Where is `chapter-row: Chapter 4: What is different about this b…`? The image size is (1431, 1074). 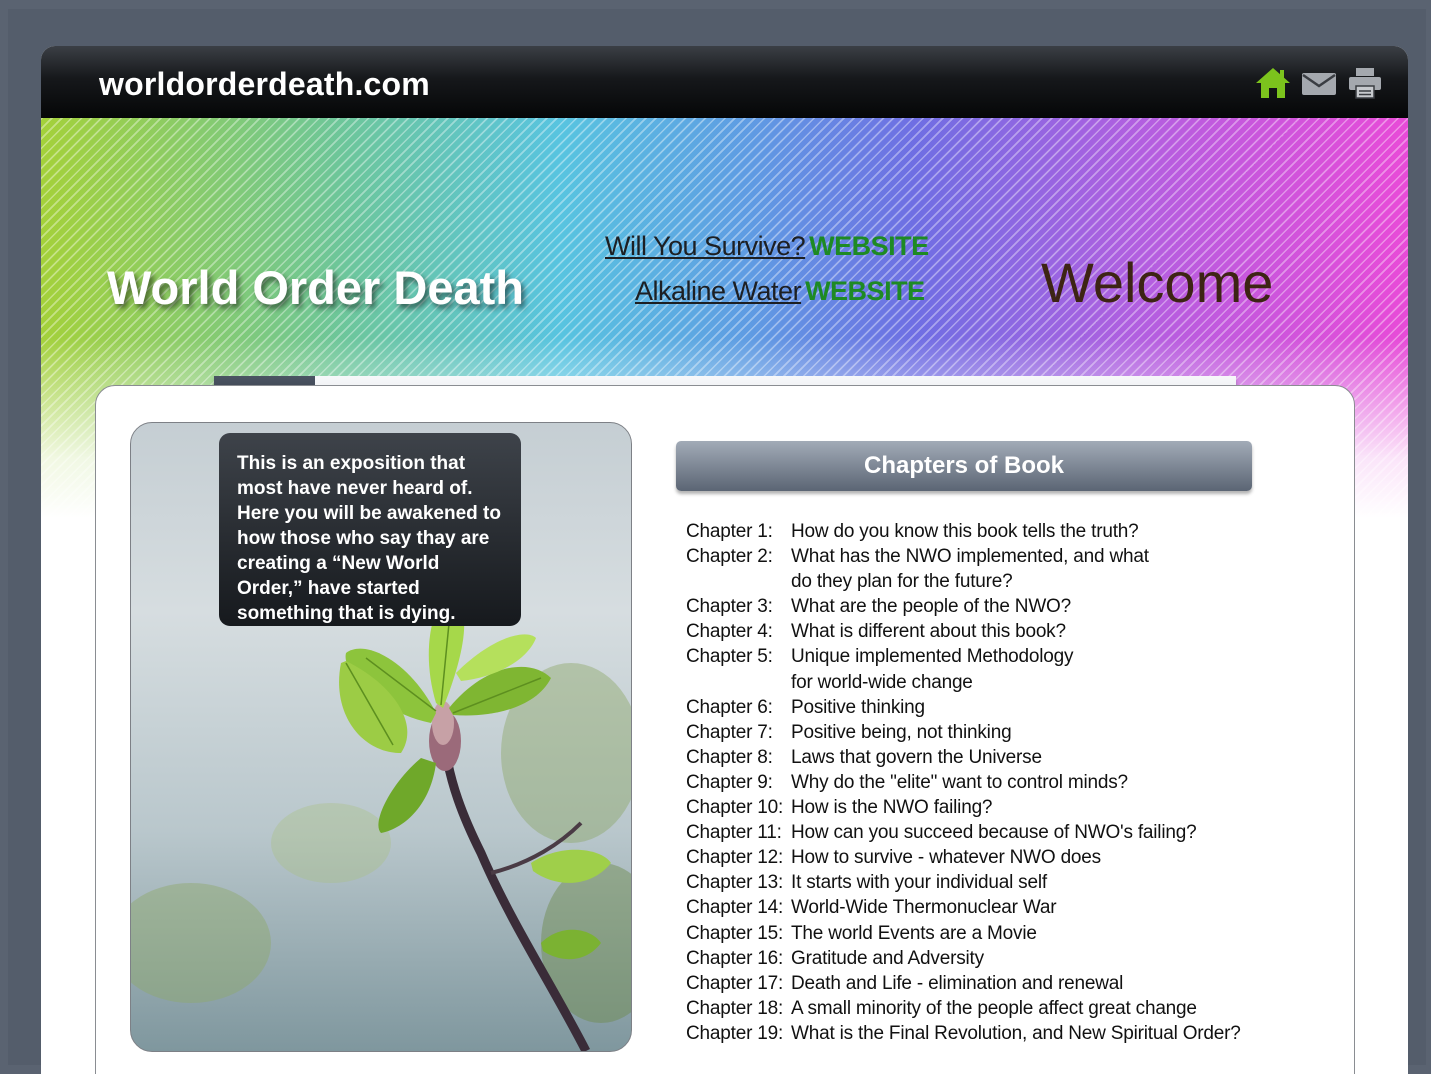 chapter-row: Chapter 4: What is different about this b… is located at coordinates (996, 631).